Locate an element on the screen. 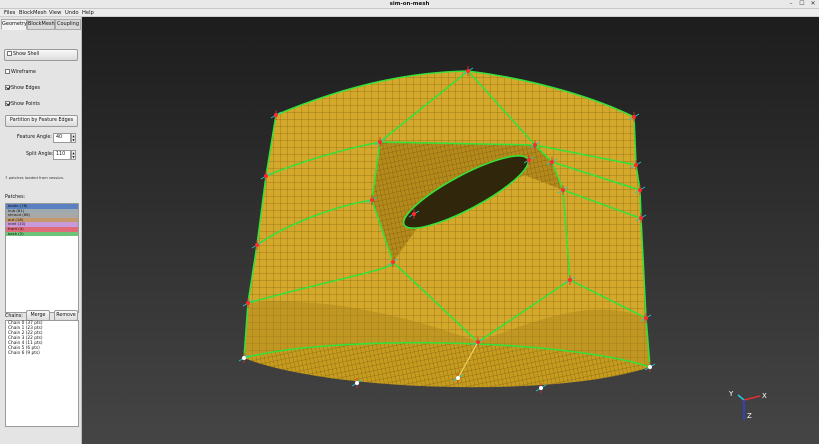 The image size is (819, 444). show-edges-toggle: Show Edges is located at coordinates (22, 88).